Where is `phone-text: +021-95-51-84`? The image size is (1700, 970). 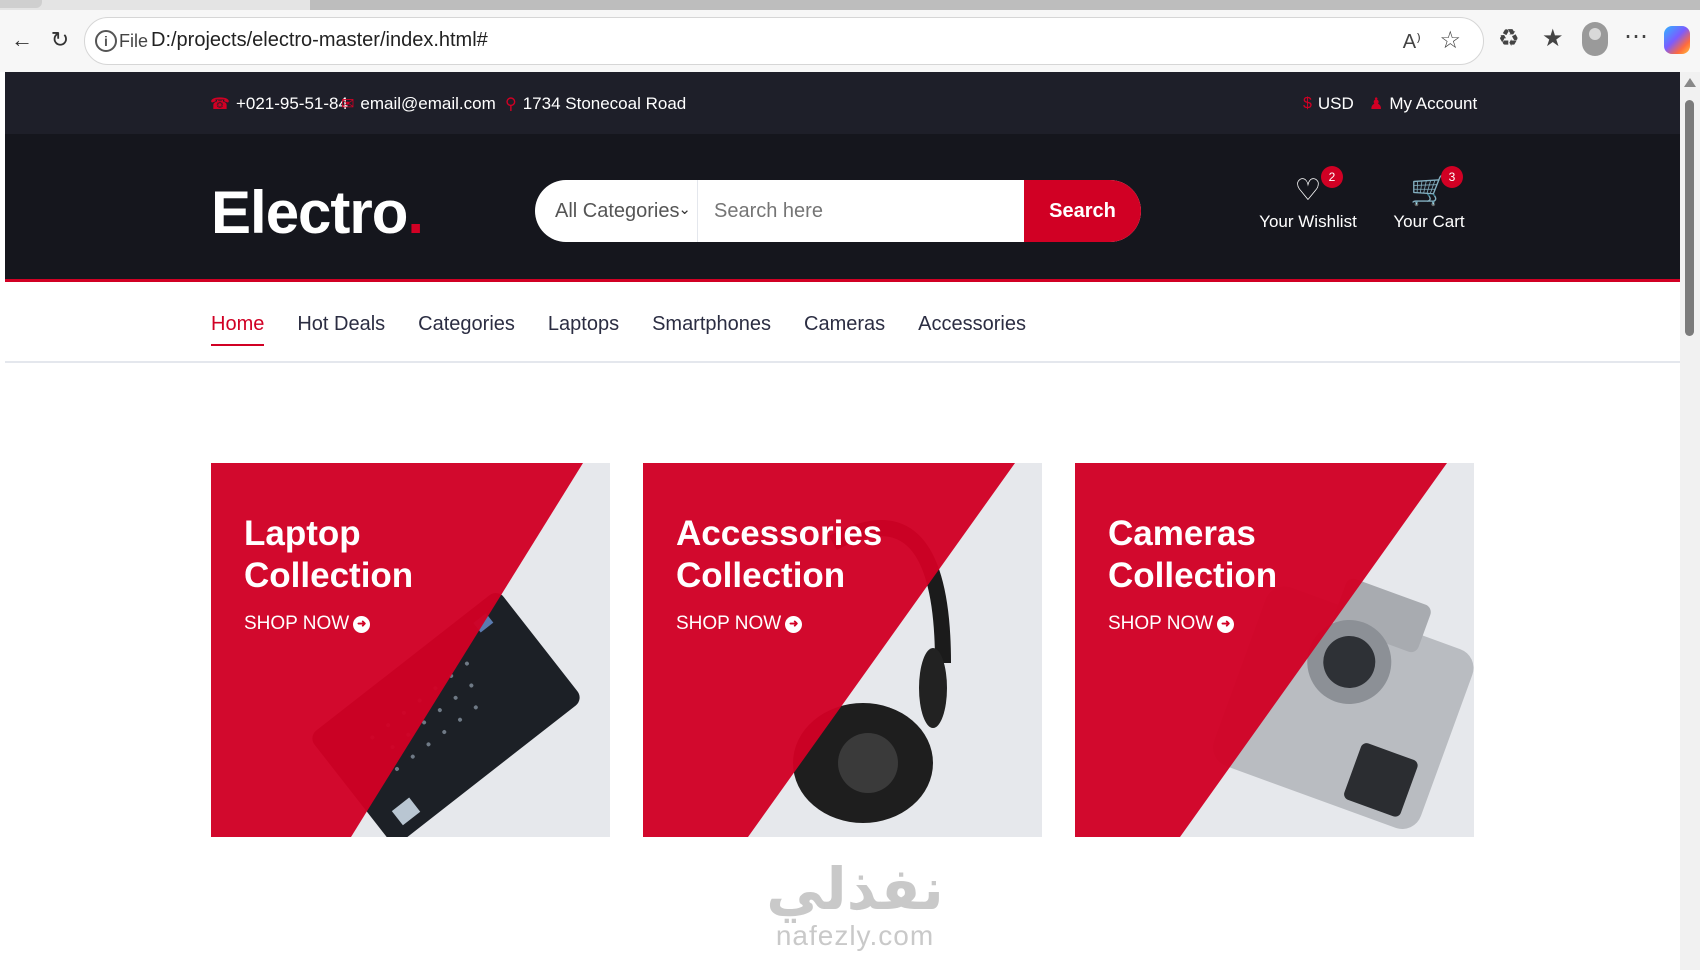
phone-text: +021-95-51-84 is located at coordinates (291, 103).